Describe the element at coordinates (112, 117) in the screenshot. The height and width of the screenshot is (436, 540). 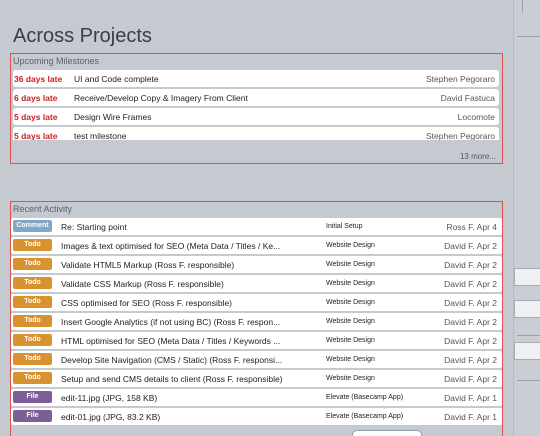
I see `milestone-name: Design Wire Frames` at that location.